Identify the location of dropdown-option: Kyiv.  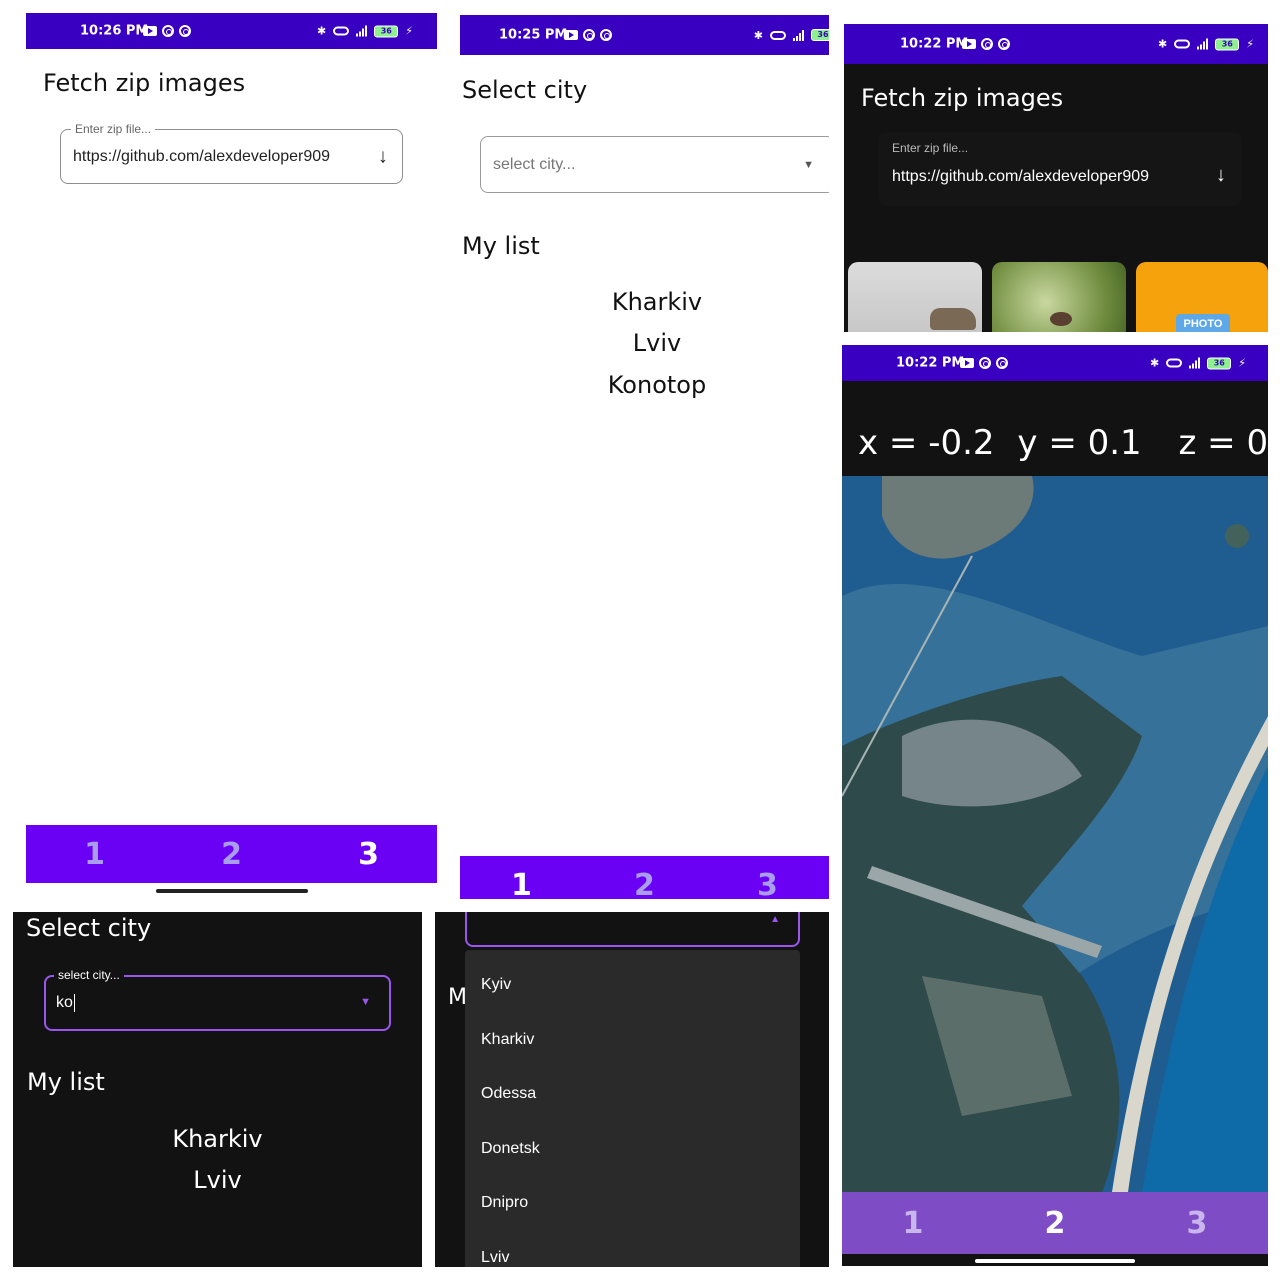
(496, 985).